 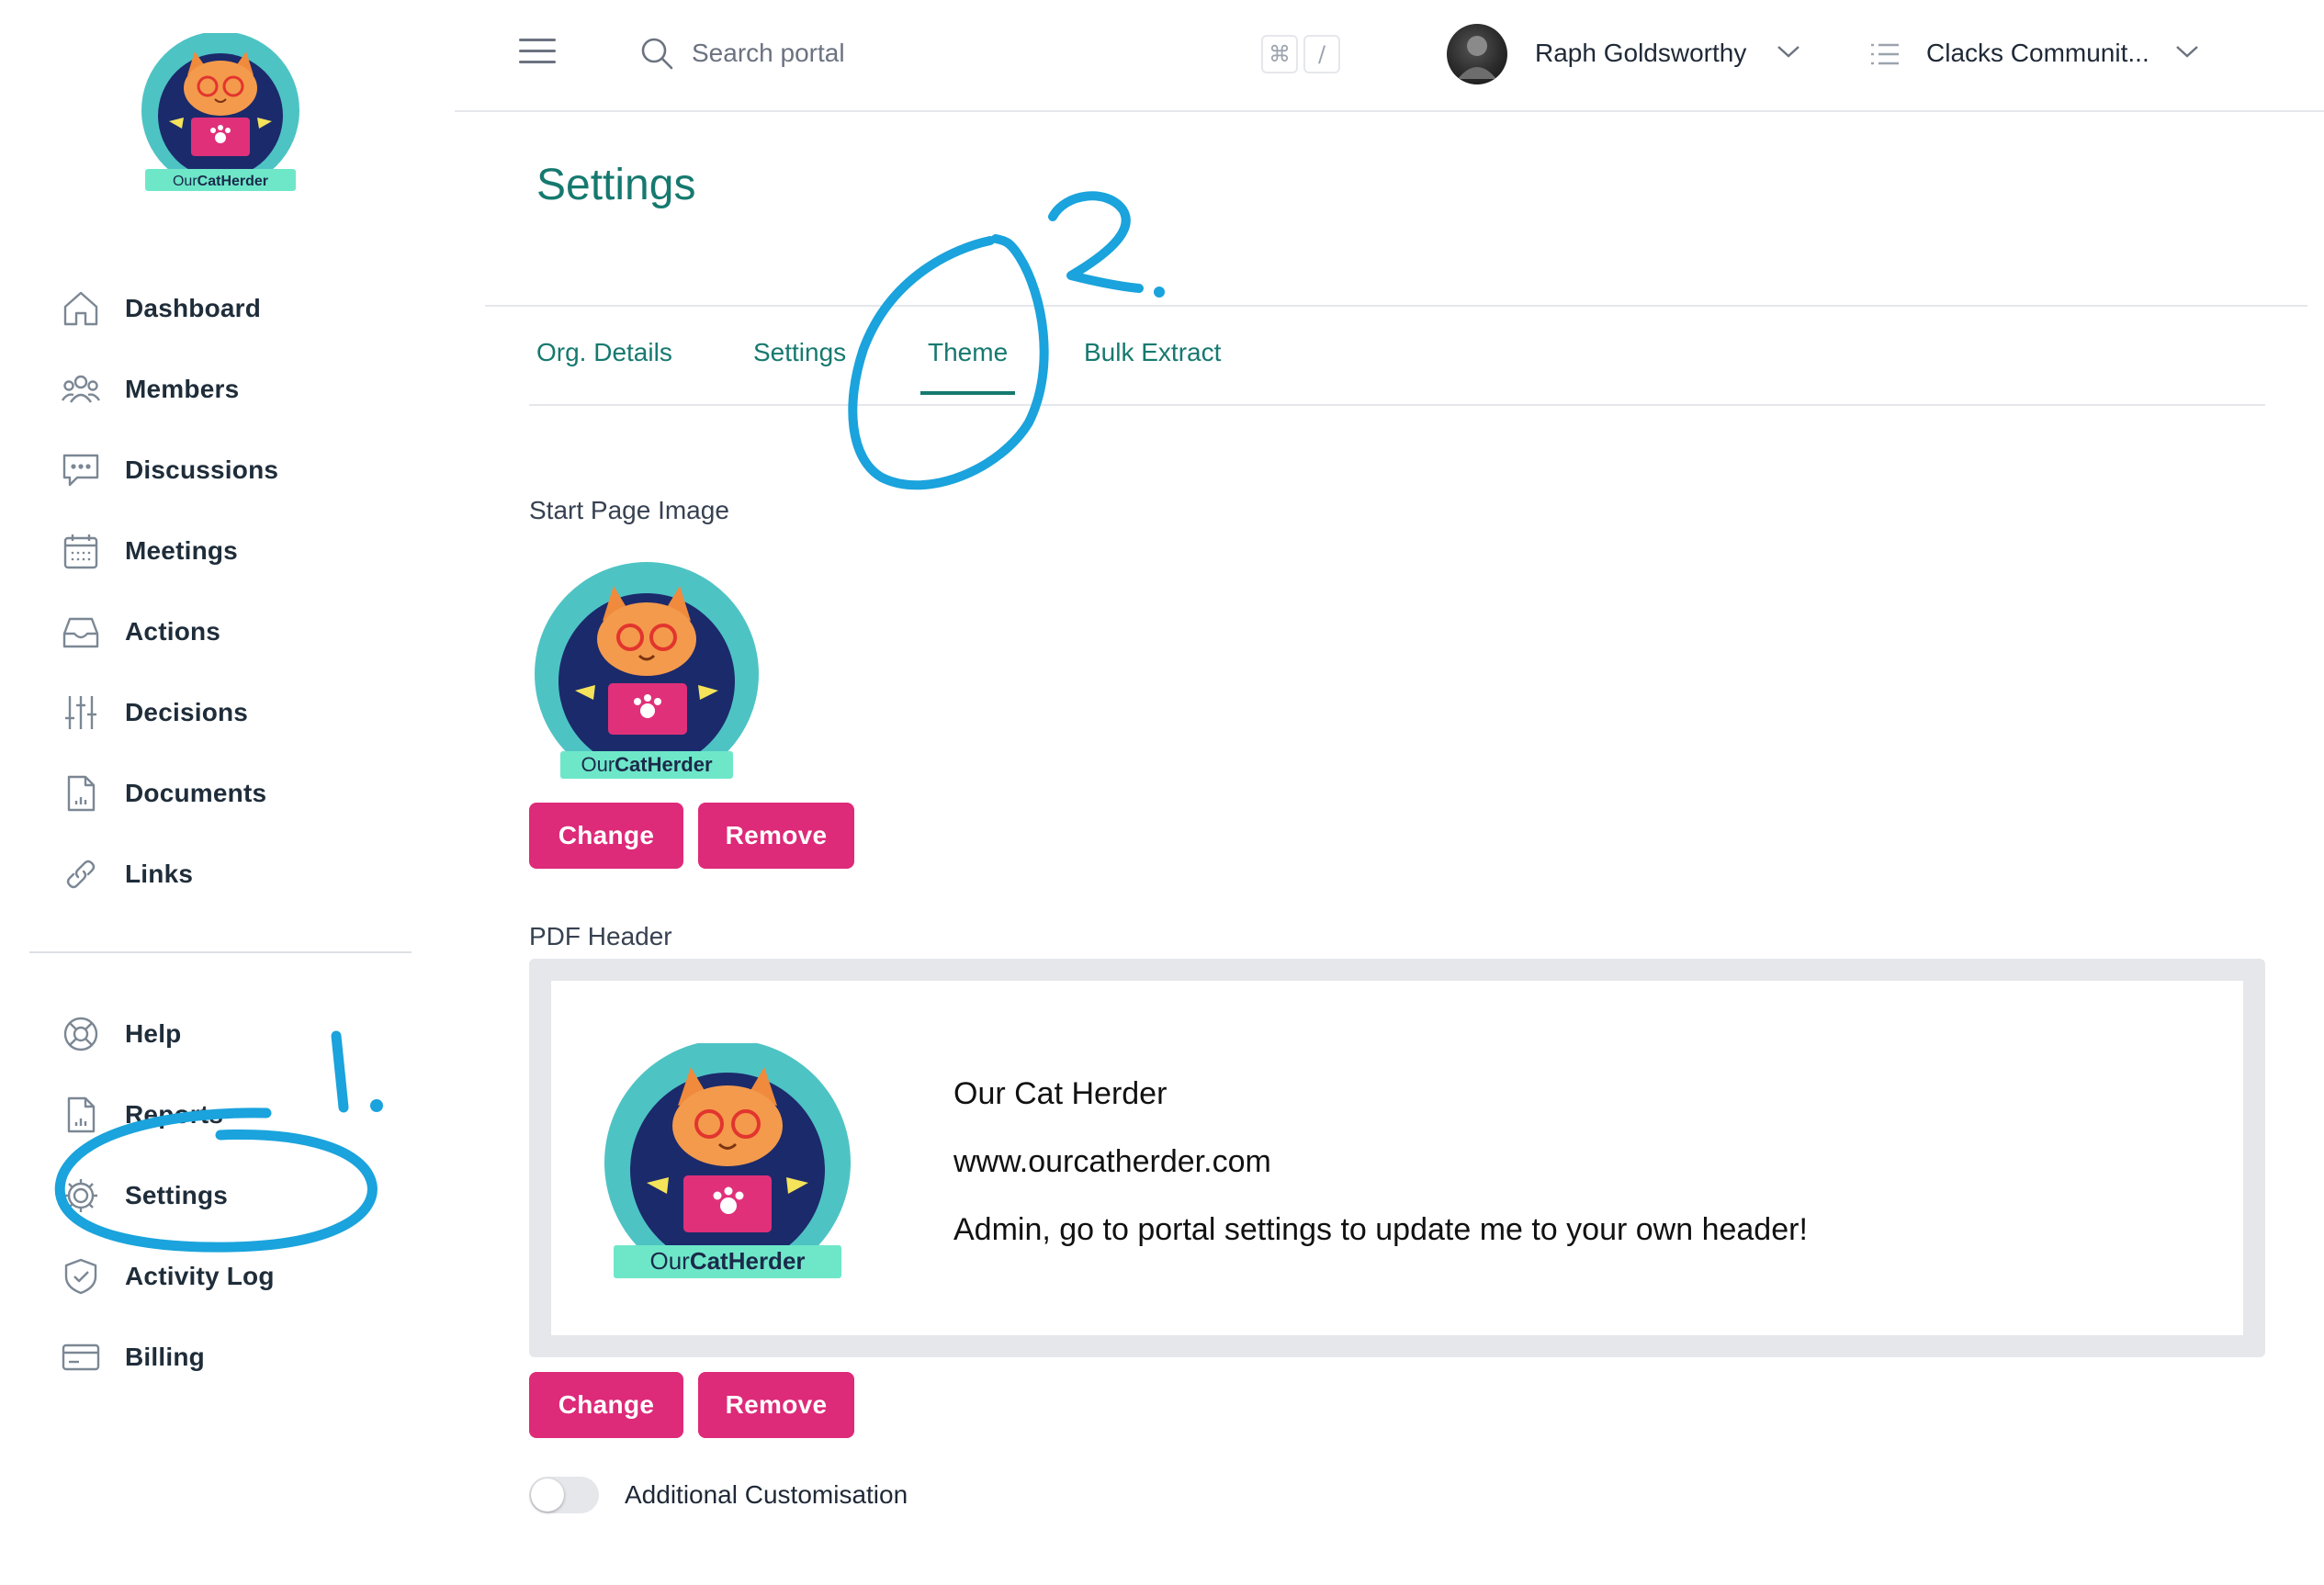 I want to click on sidebar-item-label: Activity Log, so click(x=200, y=1276).